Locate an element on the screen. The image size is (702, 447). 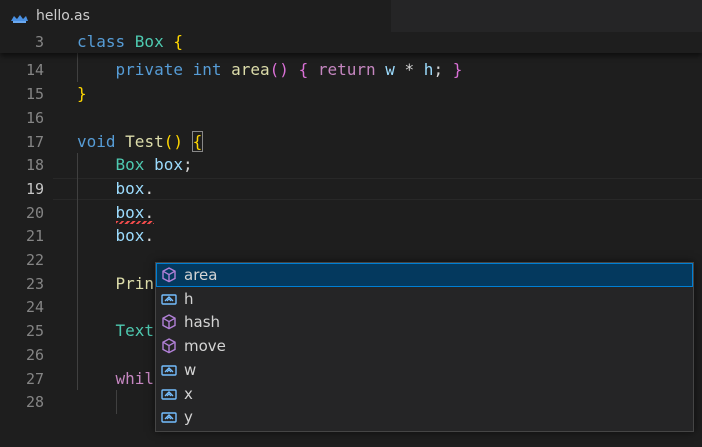
code-token: return is located at coordinates (351, 70).